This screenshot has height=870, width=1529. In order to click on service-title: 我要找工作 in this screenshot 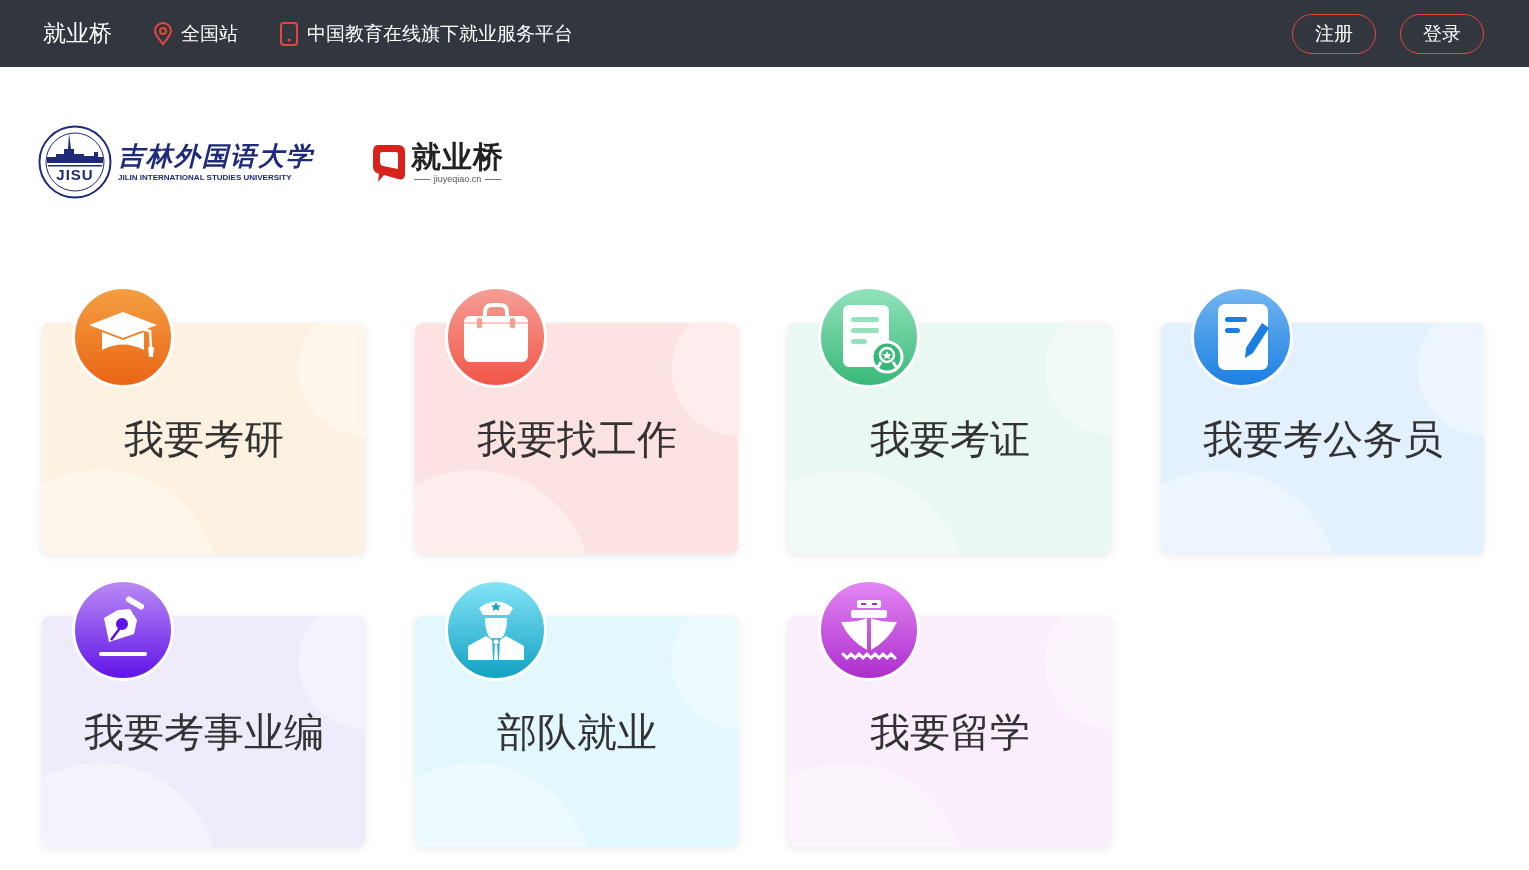, I will do `click(576, 439)`.